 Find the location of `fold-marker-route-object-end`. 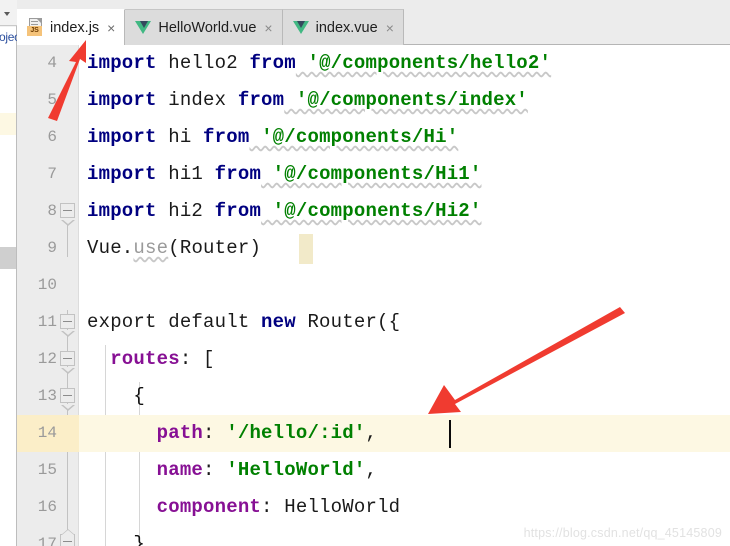

fold-marker-route-object-end is located at coordinates (68, 537).